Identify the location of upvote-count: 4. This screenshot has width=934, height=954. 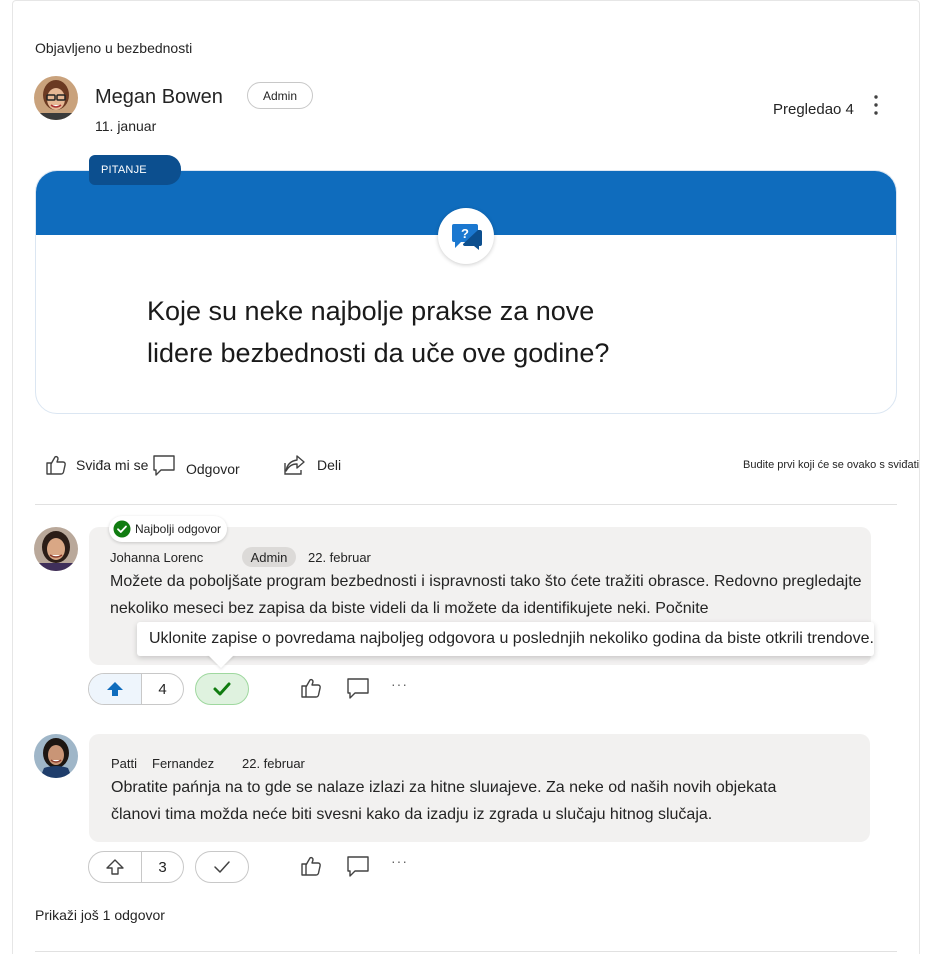
(162, 689).